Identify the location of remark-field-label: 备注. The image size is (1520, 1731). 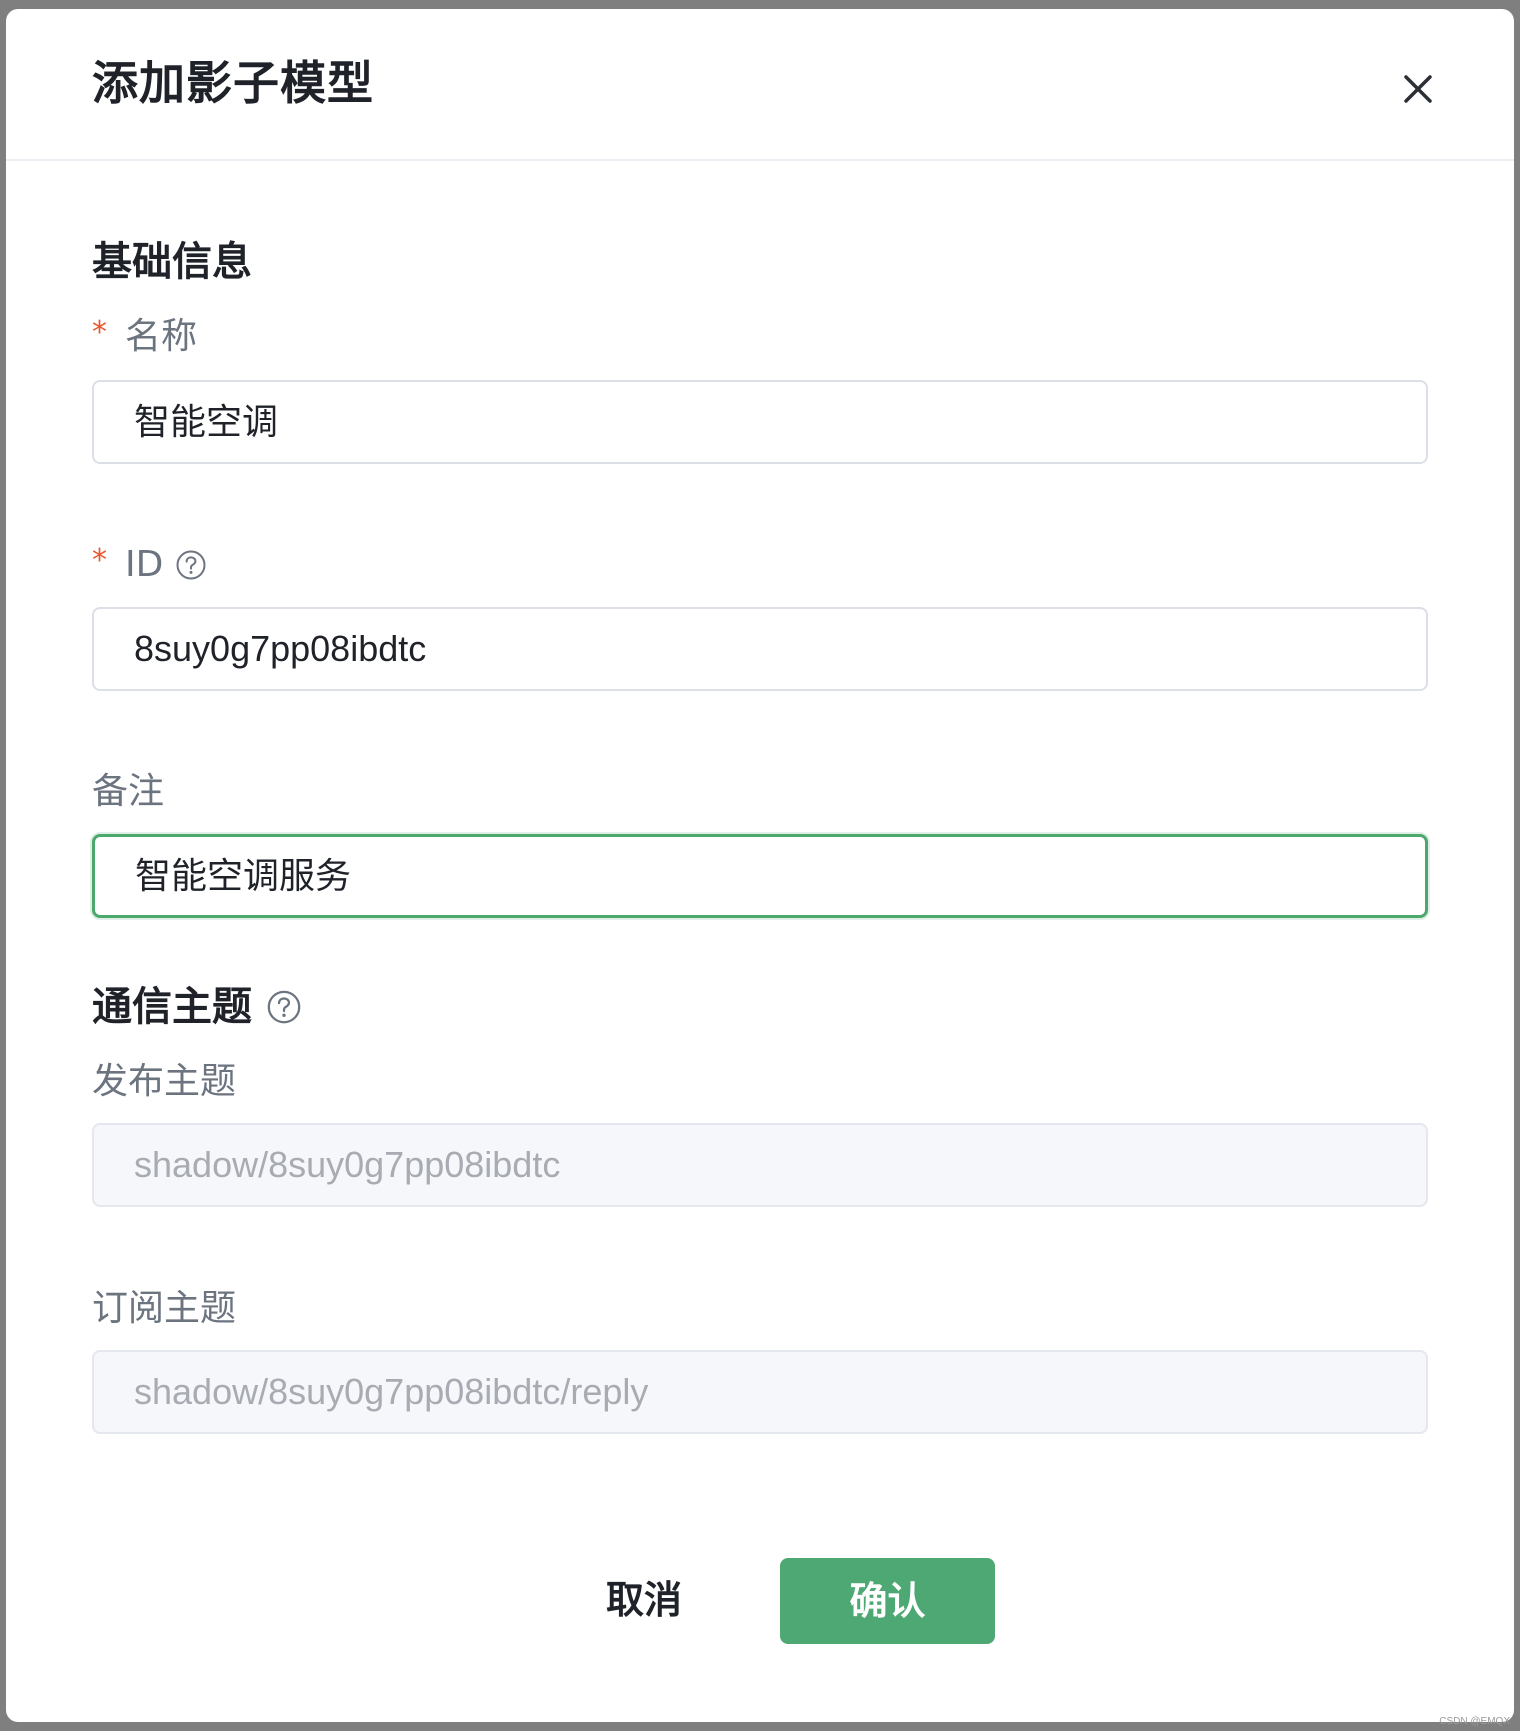
(128, 792).